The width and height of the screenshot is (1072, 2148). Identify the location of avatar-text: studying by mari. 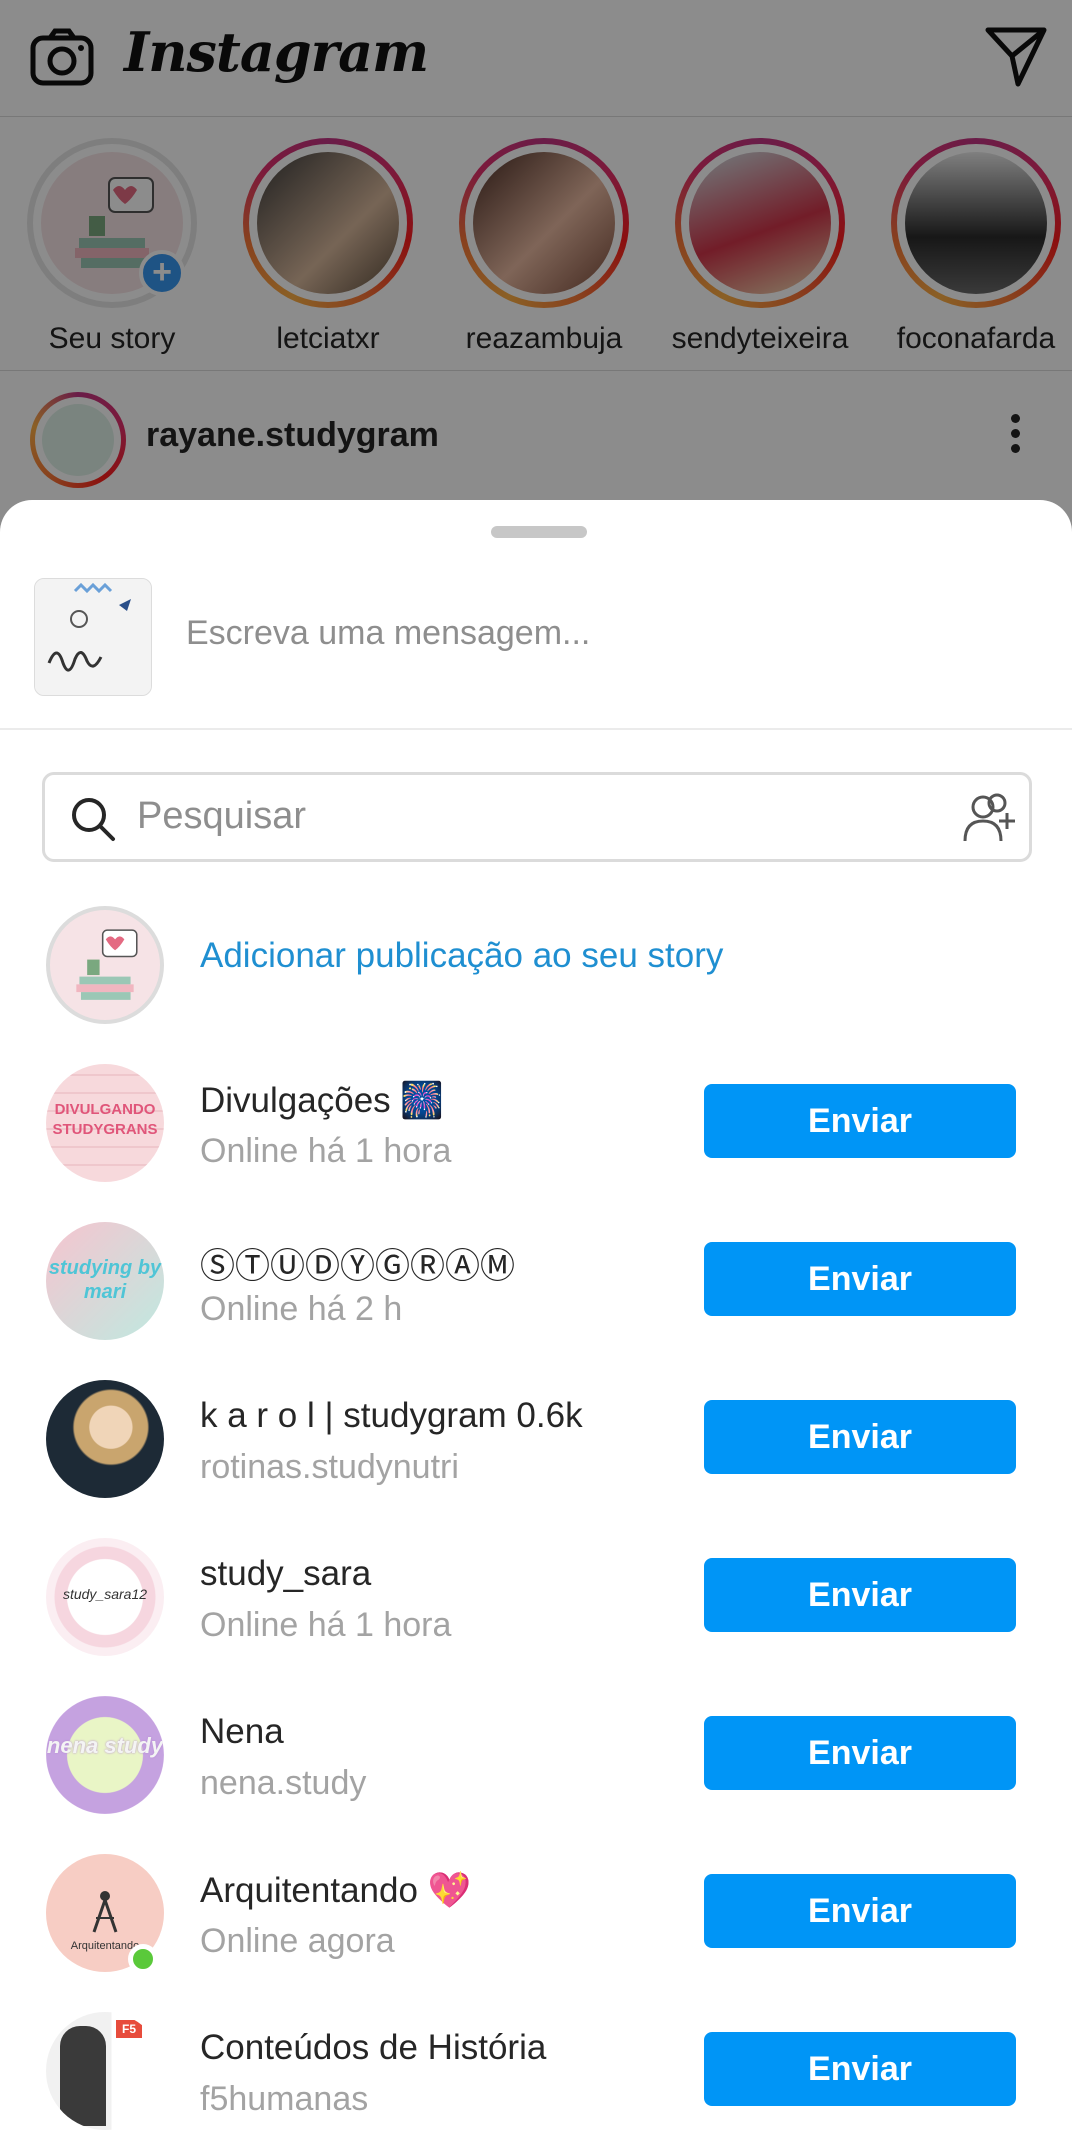
(105, 1280).